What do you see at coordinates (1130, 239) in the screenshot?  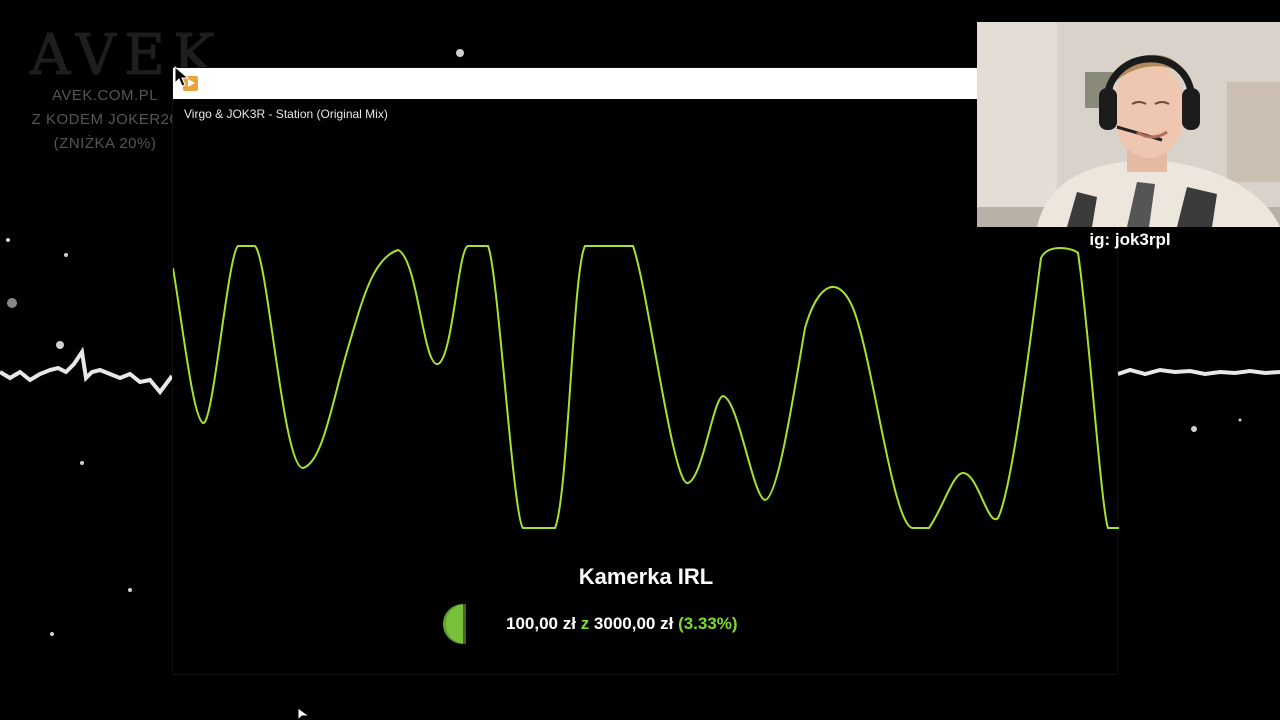 I see `webcam-caption: ig: jok3rpl` at bounding box center [1130, 239].